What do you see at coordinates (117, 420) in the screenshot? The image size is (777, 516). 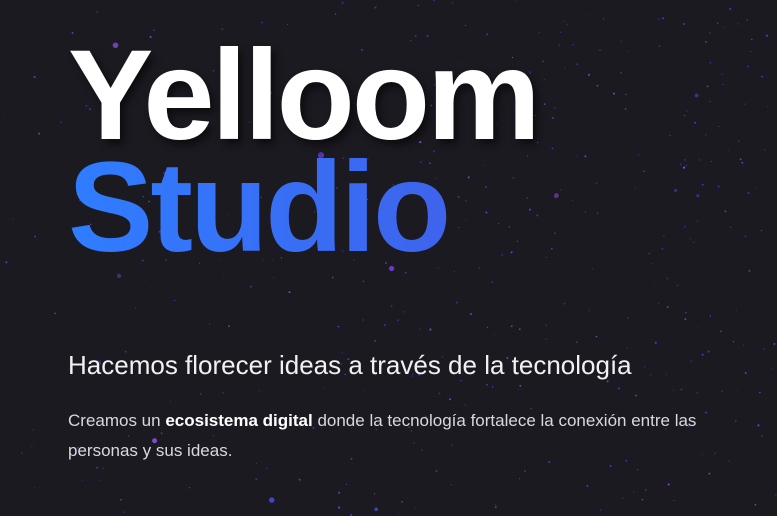 I see `description-text-start: Creamos un` at bounding box center [117, 420].